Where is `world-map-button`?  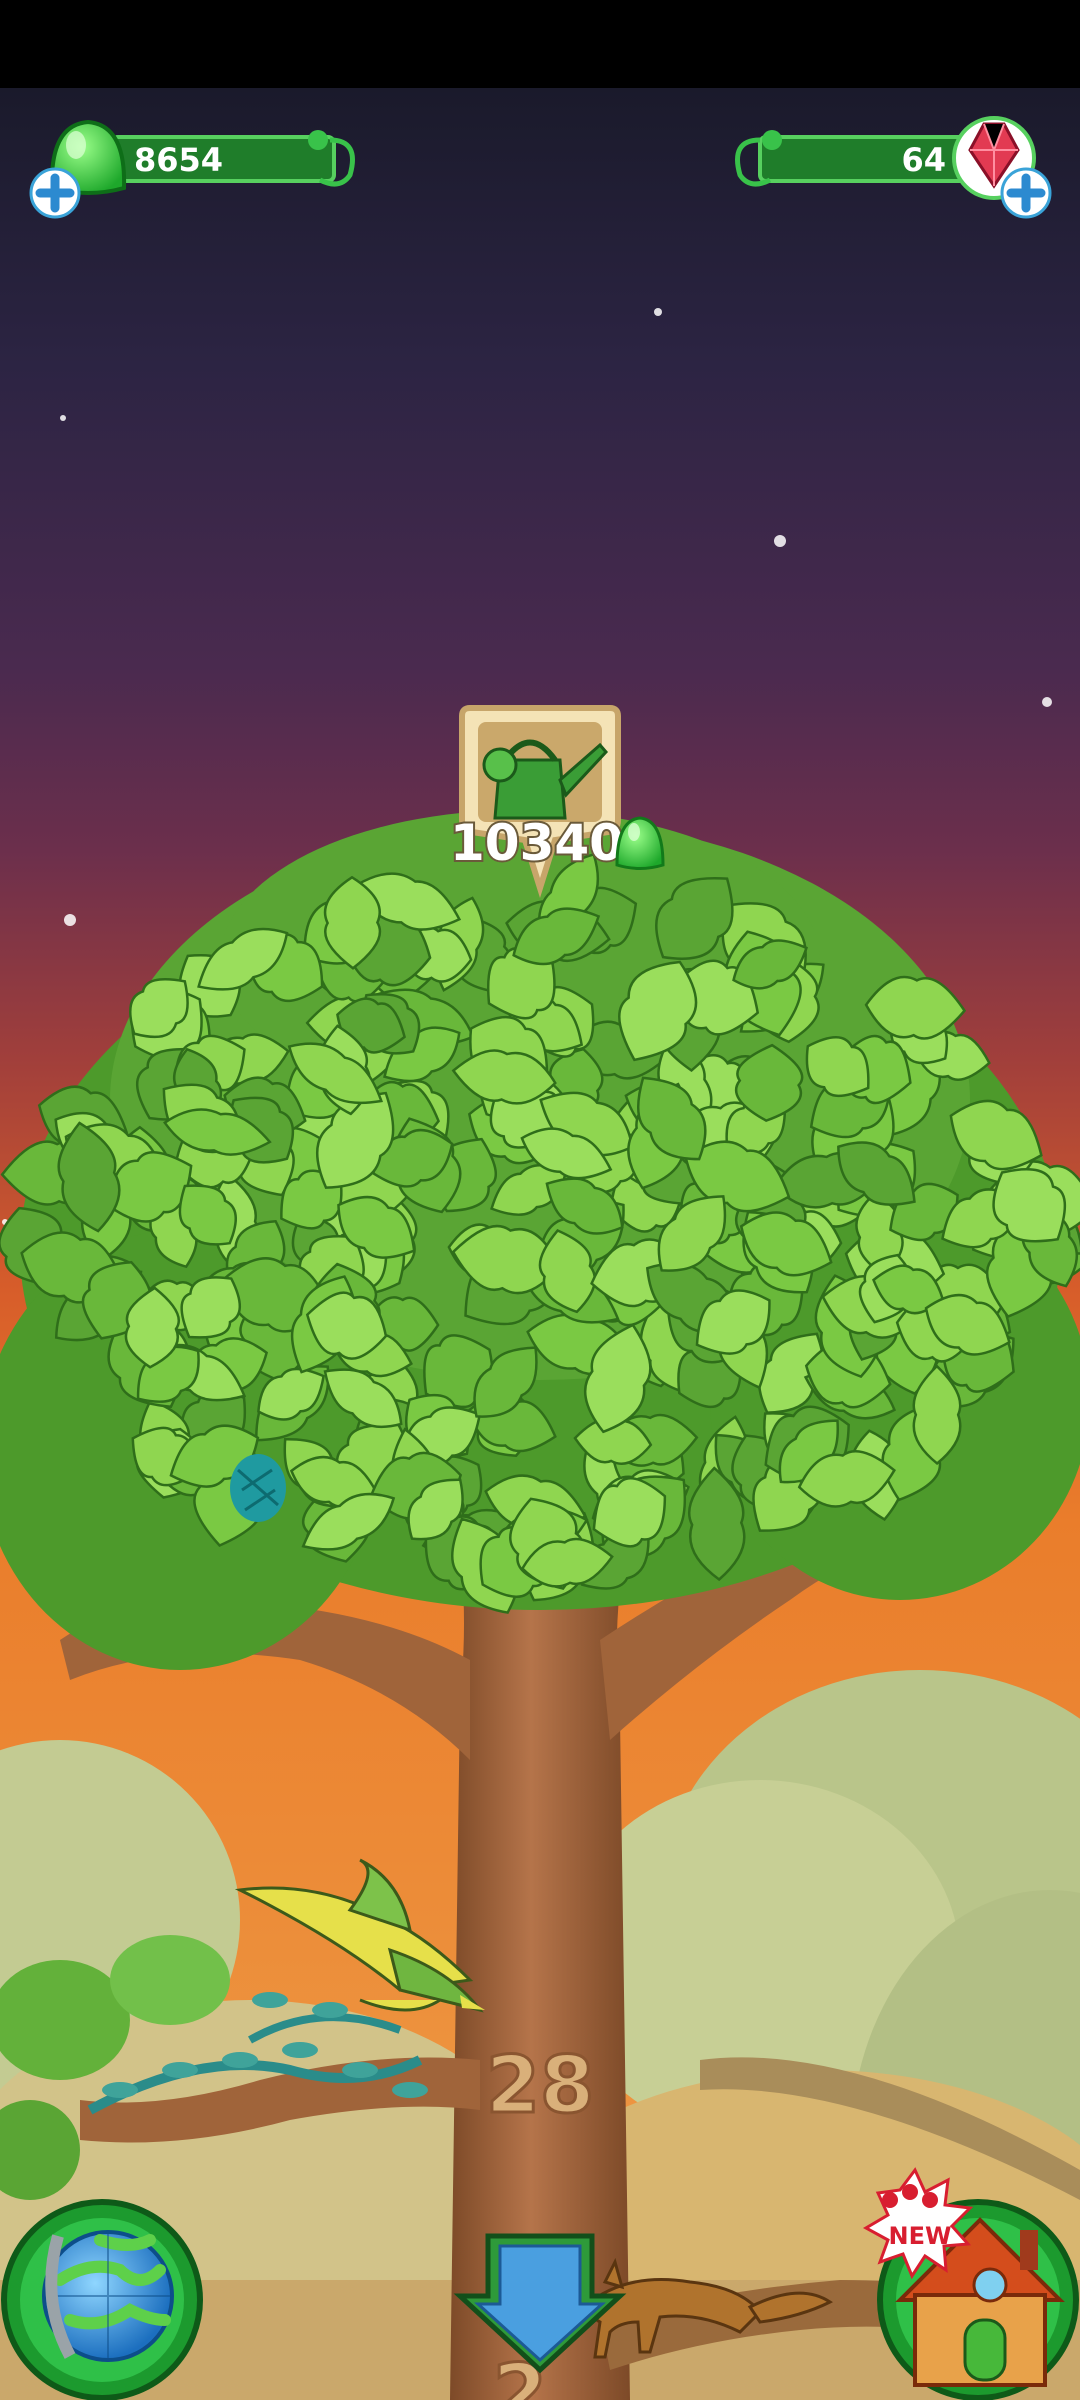 world-map-button is located at coordinates (102, 2299).